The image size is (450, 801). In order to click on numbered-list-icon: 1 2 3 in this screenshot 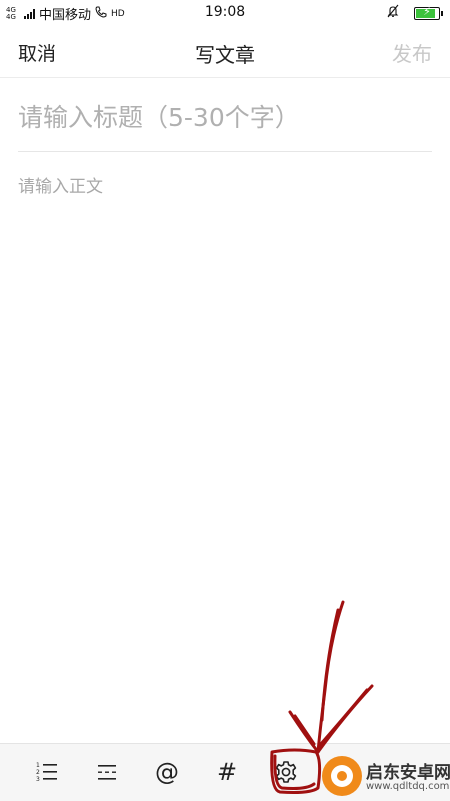, I will do `click(47, 772)`.